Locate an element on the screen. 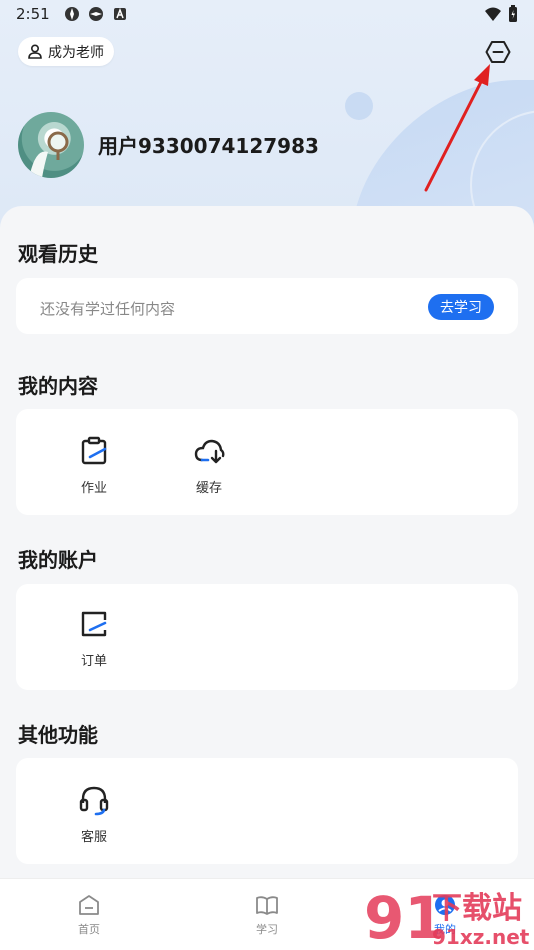 This screenshot has height=950, width=534. become-teacher-button: 成为老师 is located at coordinates (66, 51).